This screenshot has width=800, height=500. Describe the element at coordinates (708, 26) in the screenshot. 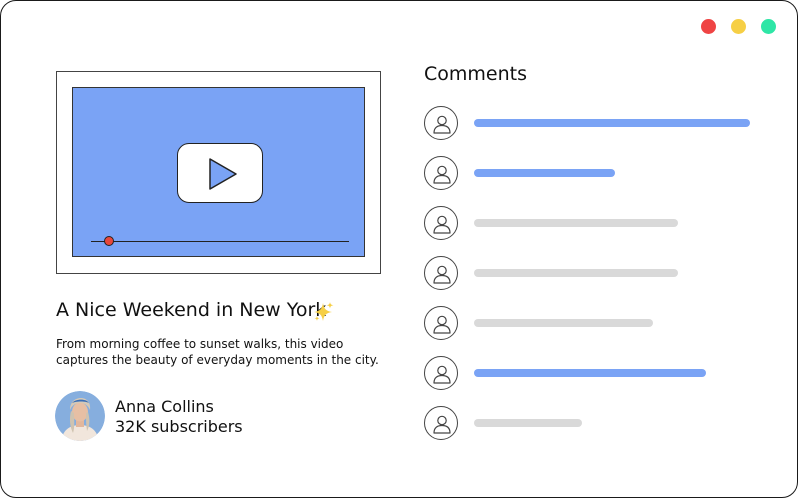

I see `close-window-button` at that location.